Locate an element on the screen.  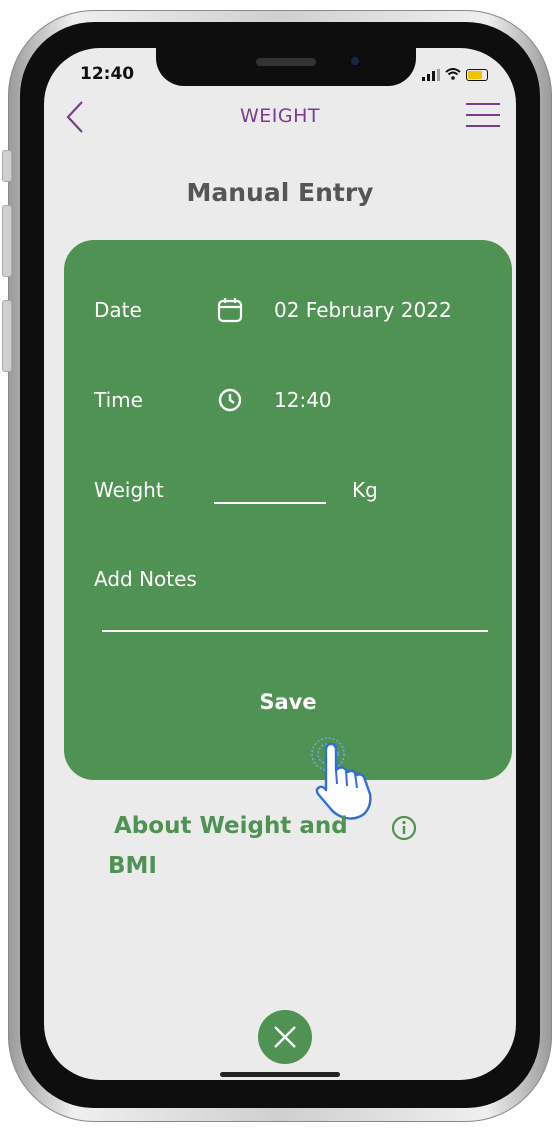
date-label: Date is located at coordinates (118, 310).